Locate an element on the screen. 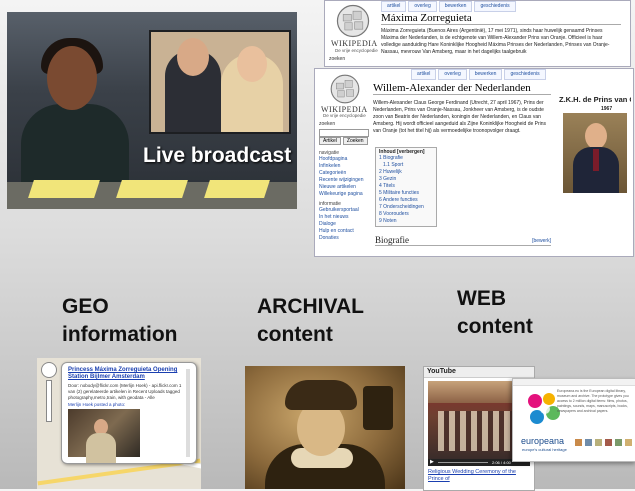 The image size is (635, 491). archival-heading: ARCHIVAL content is located at coordinates (310, 320).